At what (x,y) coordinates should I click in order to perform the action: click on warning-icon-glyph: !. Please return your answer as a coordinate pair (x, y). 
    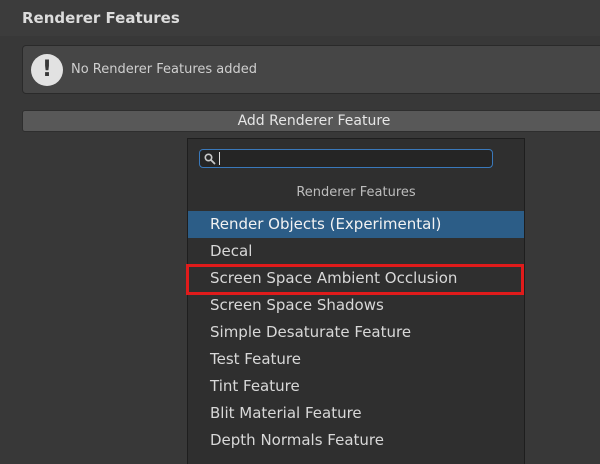
    Looking at the image, I should click on (47, 69).